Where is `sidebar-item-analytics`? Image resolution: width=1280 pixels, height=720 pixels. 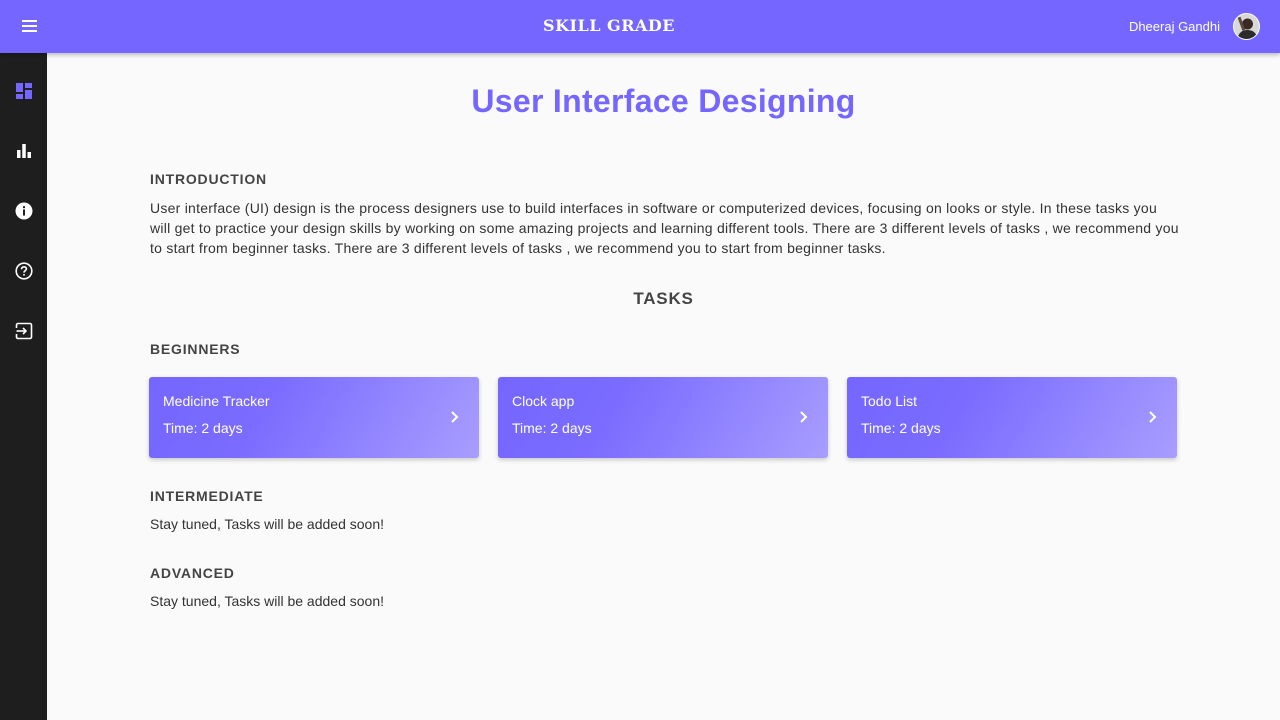
sidebar-item-analytics is located at coordinates (23, 151).